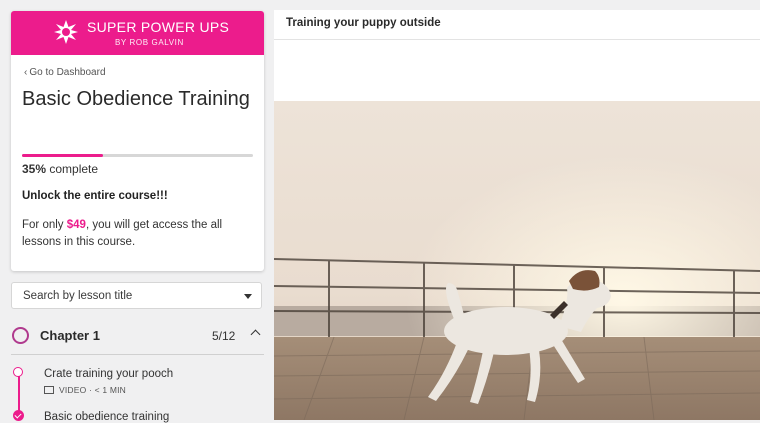 Image resolution: width=760 pixels, height=423 pixels. I want to click on lesson-item-title: Basic obedience training, so click(106, 417).